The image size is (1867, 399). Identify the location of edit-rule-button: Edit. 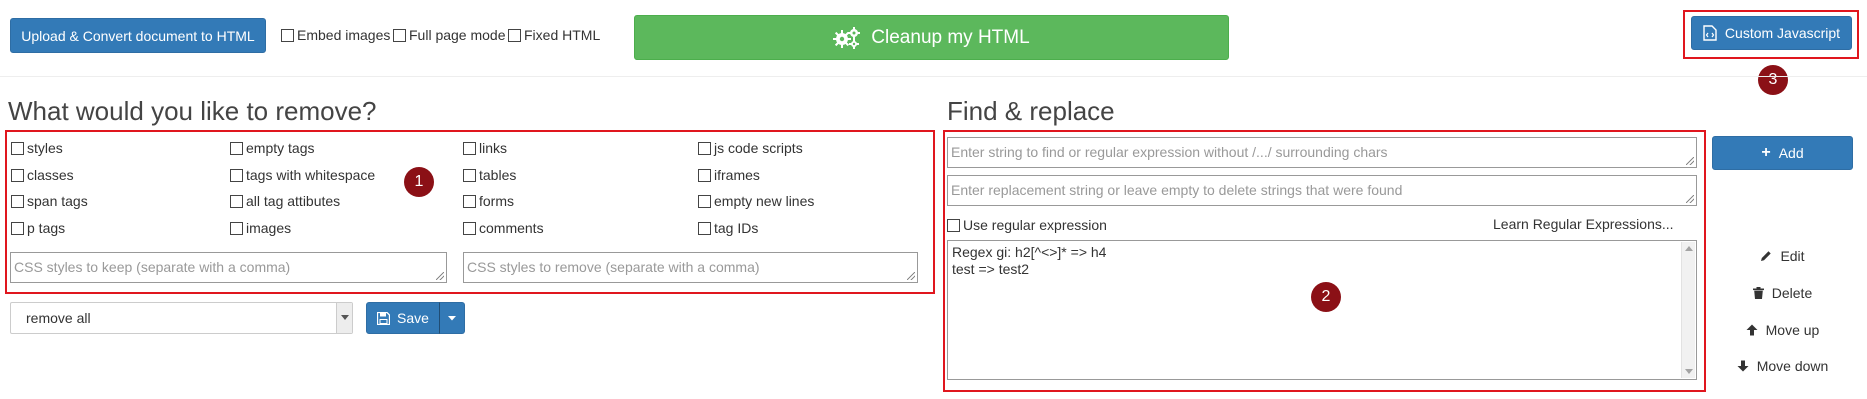
(1782, 256).